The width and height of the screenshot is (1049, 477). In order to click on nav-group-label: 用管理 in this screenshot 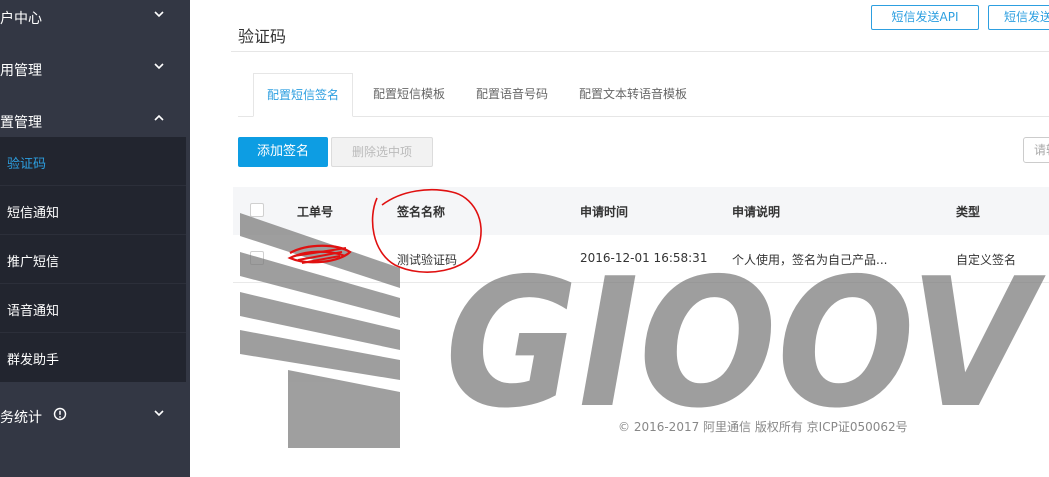, I will do `click(21, 71)`.